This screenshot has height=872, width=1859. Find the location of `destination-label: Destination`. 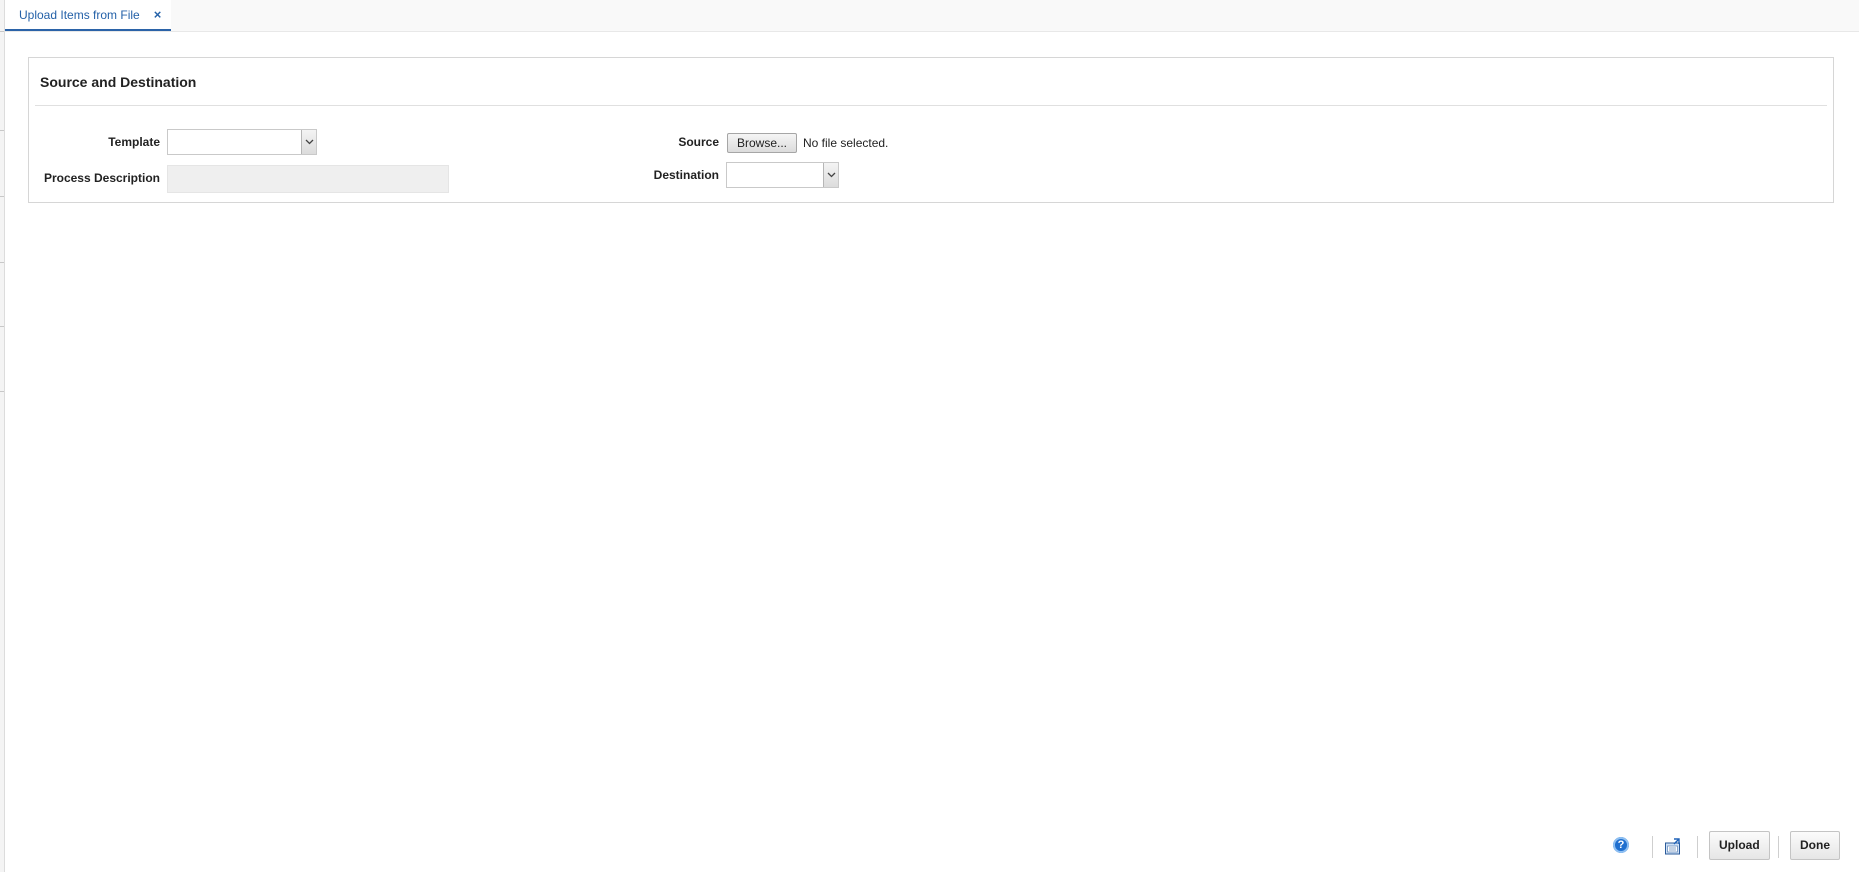

destination-label: Destination is located at coordinates (686, 175).